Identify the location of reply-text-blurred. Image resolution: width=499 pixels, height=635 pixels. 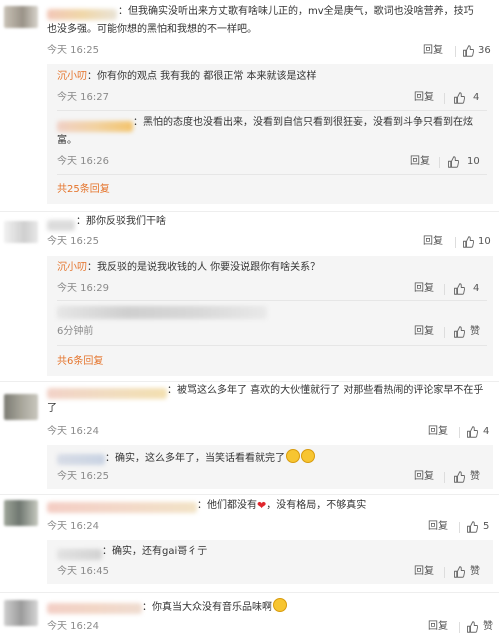
(162, 312).